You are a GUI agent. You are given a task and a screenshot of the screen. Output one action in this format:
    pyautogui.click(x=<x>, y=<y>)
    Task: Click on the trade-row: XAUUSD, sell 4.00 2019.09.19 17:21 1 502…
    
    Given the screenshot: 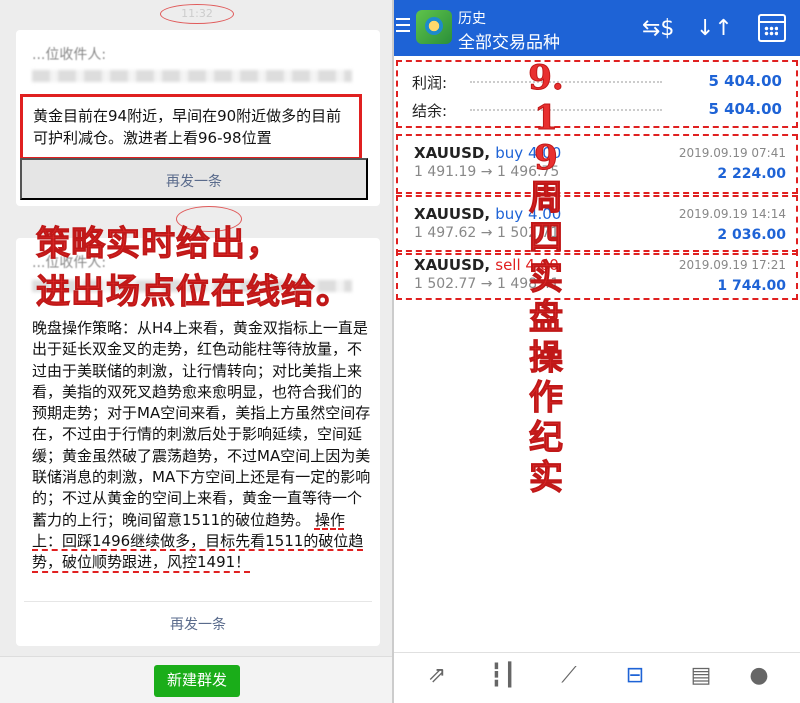 What is the action you would take?
    pyautogui.click(x=597, y=275)
    